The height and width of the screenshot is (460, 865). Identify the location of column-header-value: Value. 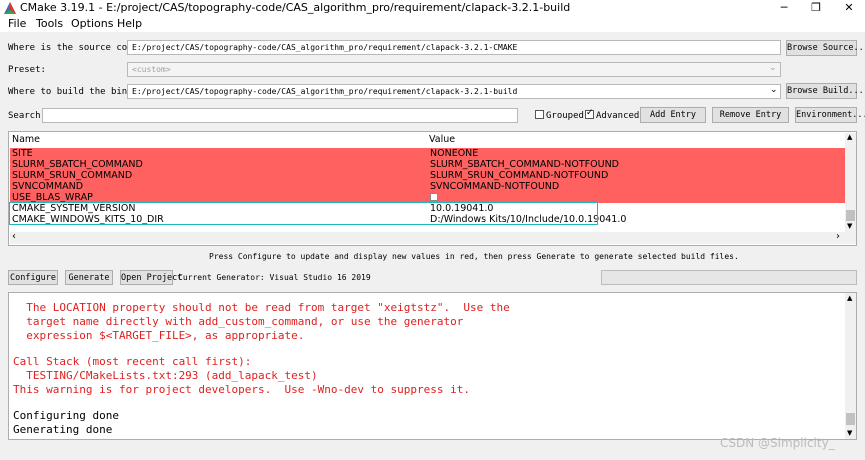
(442, 140).